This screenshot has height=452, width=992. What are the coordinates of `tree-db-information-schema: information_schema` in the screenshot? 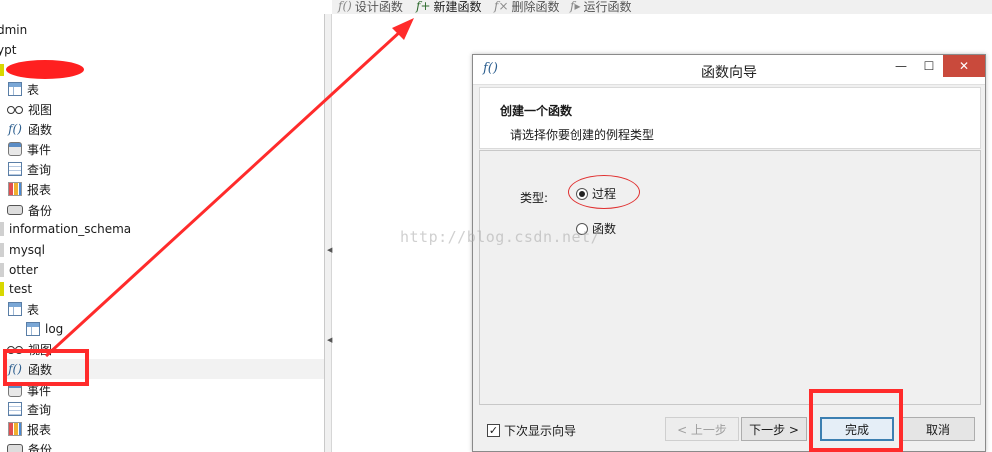 It's located at (65, 229).